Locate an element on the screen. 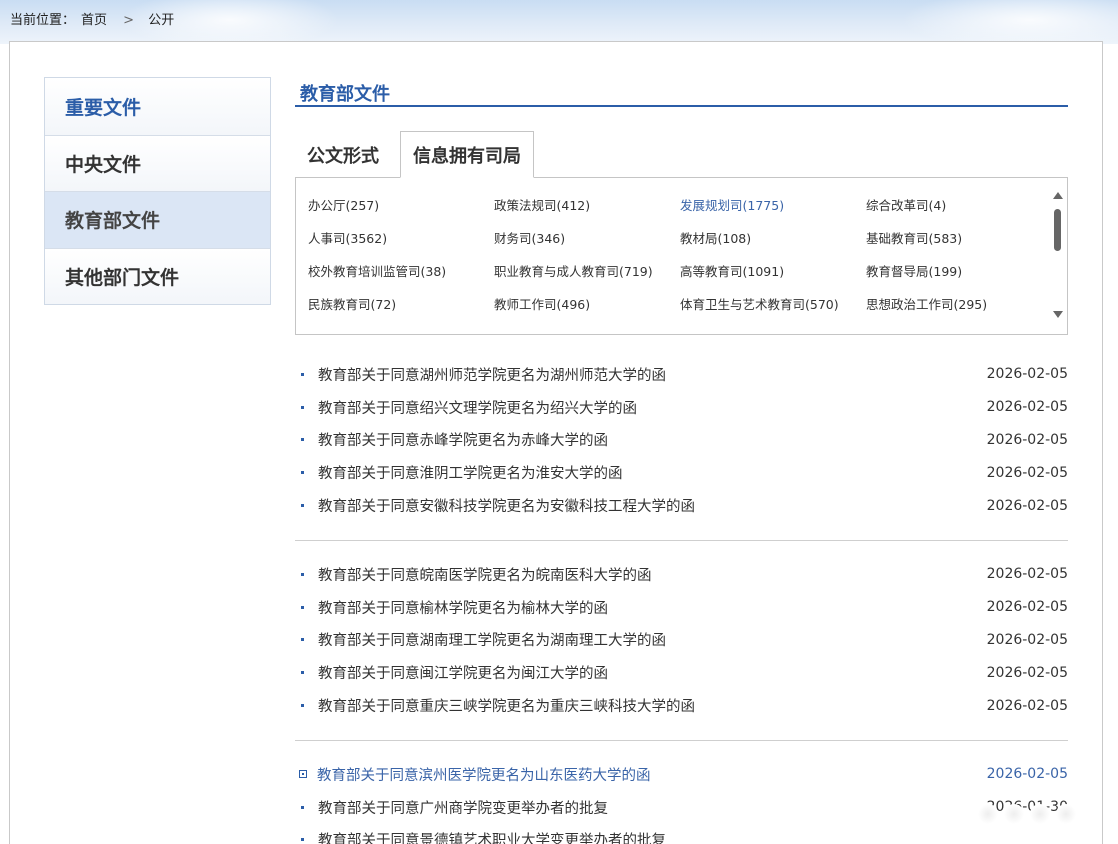  department-link: 基础教育司(583) is located at coordinates (957, 238).